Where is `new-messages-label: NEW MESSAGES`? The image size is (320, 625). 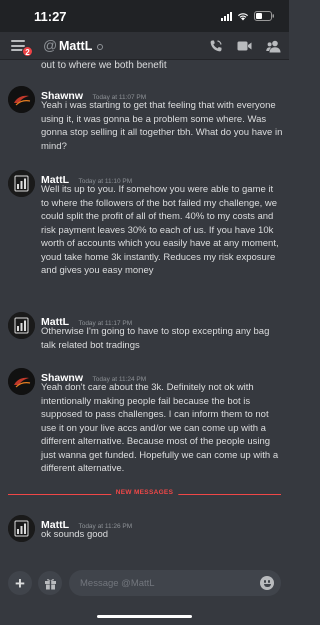
new-messages-label: NEW MESSAGES is located at coordinates (144, 492).